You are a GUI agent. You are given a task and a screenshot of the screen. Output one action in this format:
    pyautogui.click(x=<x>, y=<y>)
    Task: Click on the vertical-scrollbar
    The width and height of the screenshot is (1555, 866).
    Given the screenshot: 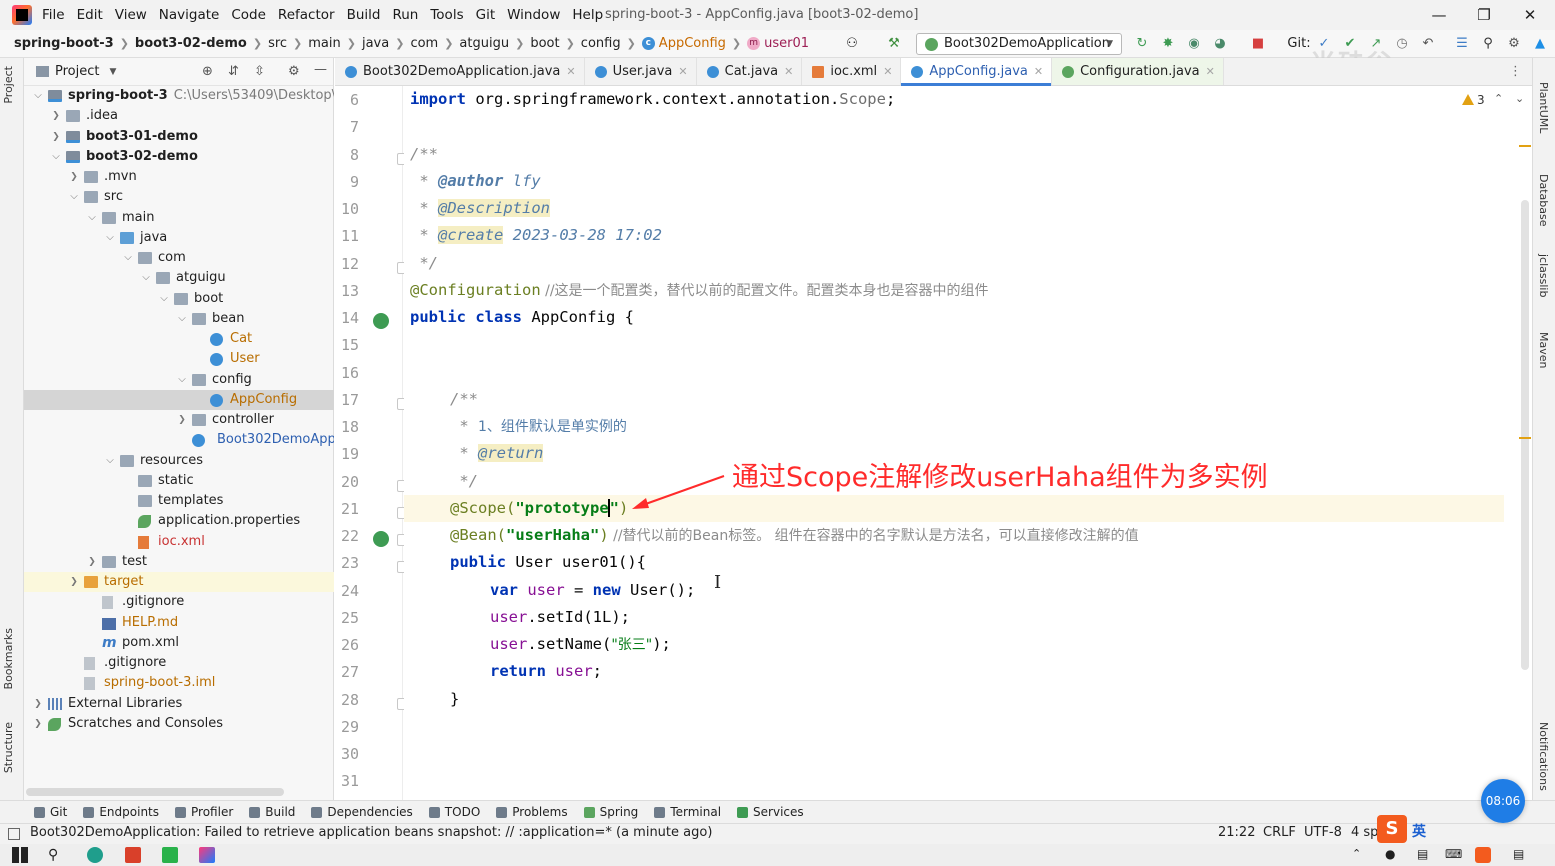 What is the action you would take?
    pyautogui.click(x=1525, y=435)
    